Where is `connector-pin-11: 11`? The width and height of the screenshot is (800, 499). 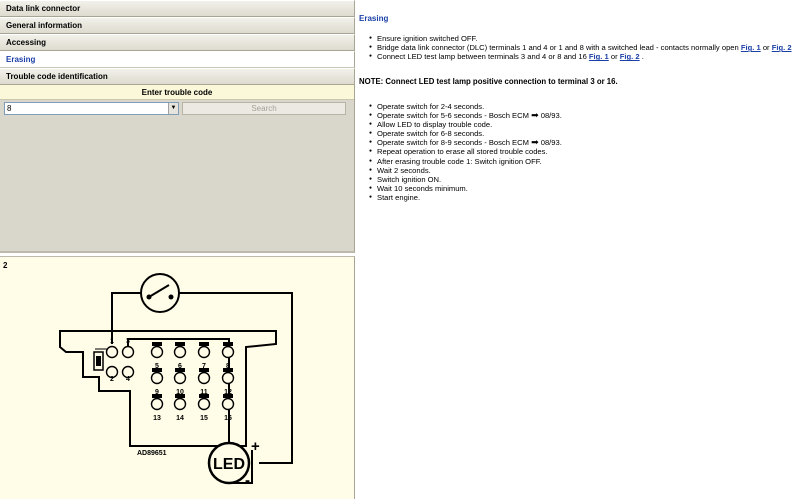 connector-pin-11: 11 is located at coordinates (204, 382).